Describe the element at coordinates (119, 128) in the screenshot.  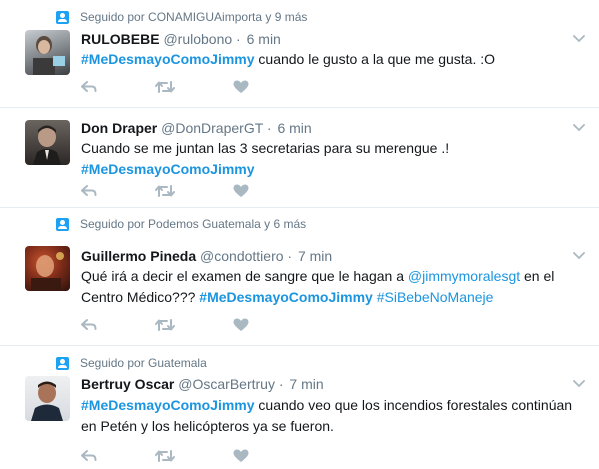
I see `display-name: Don Draper` at that location.